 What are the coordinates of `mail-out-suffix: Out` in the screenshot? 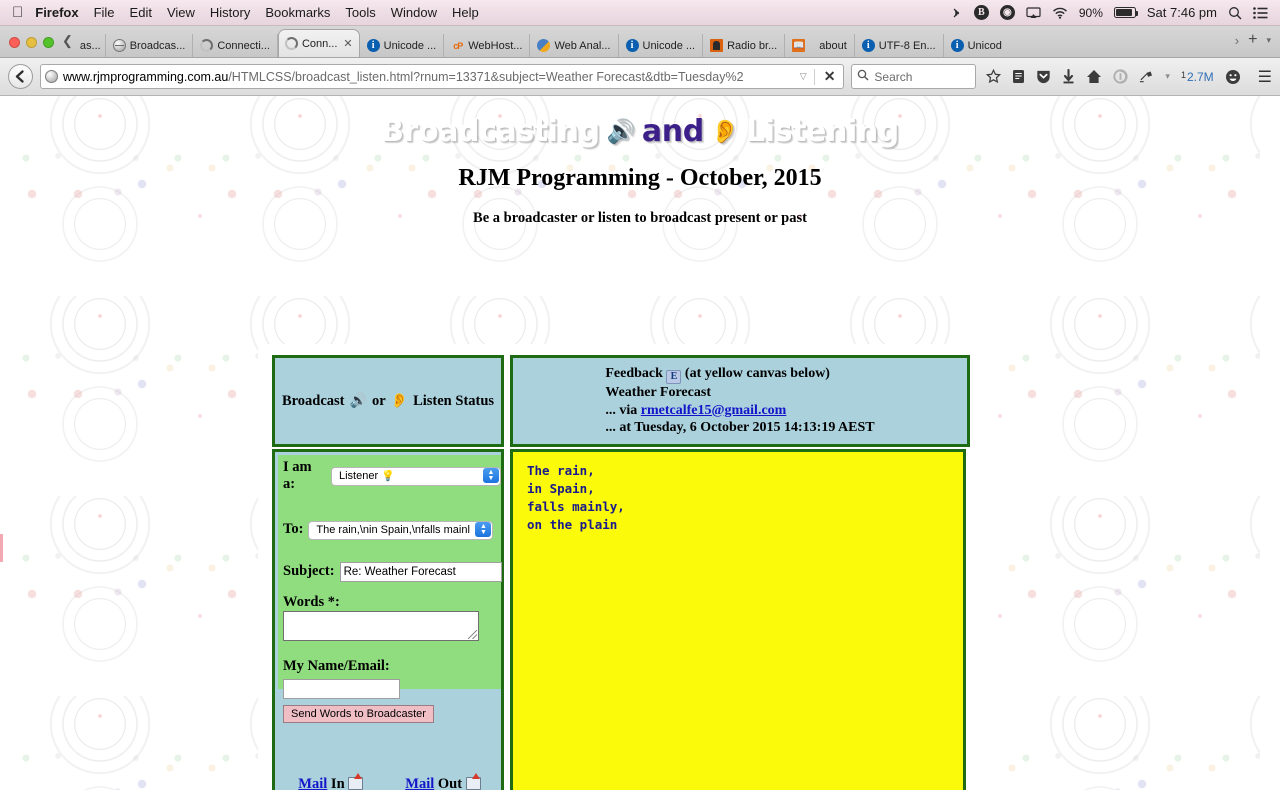 It's located at (450, 783).